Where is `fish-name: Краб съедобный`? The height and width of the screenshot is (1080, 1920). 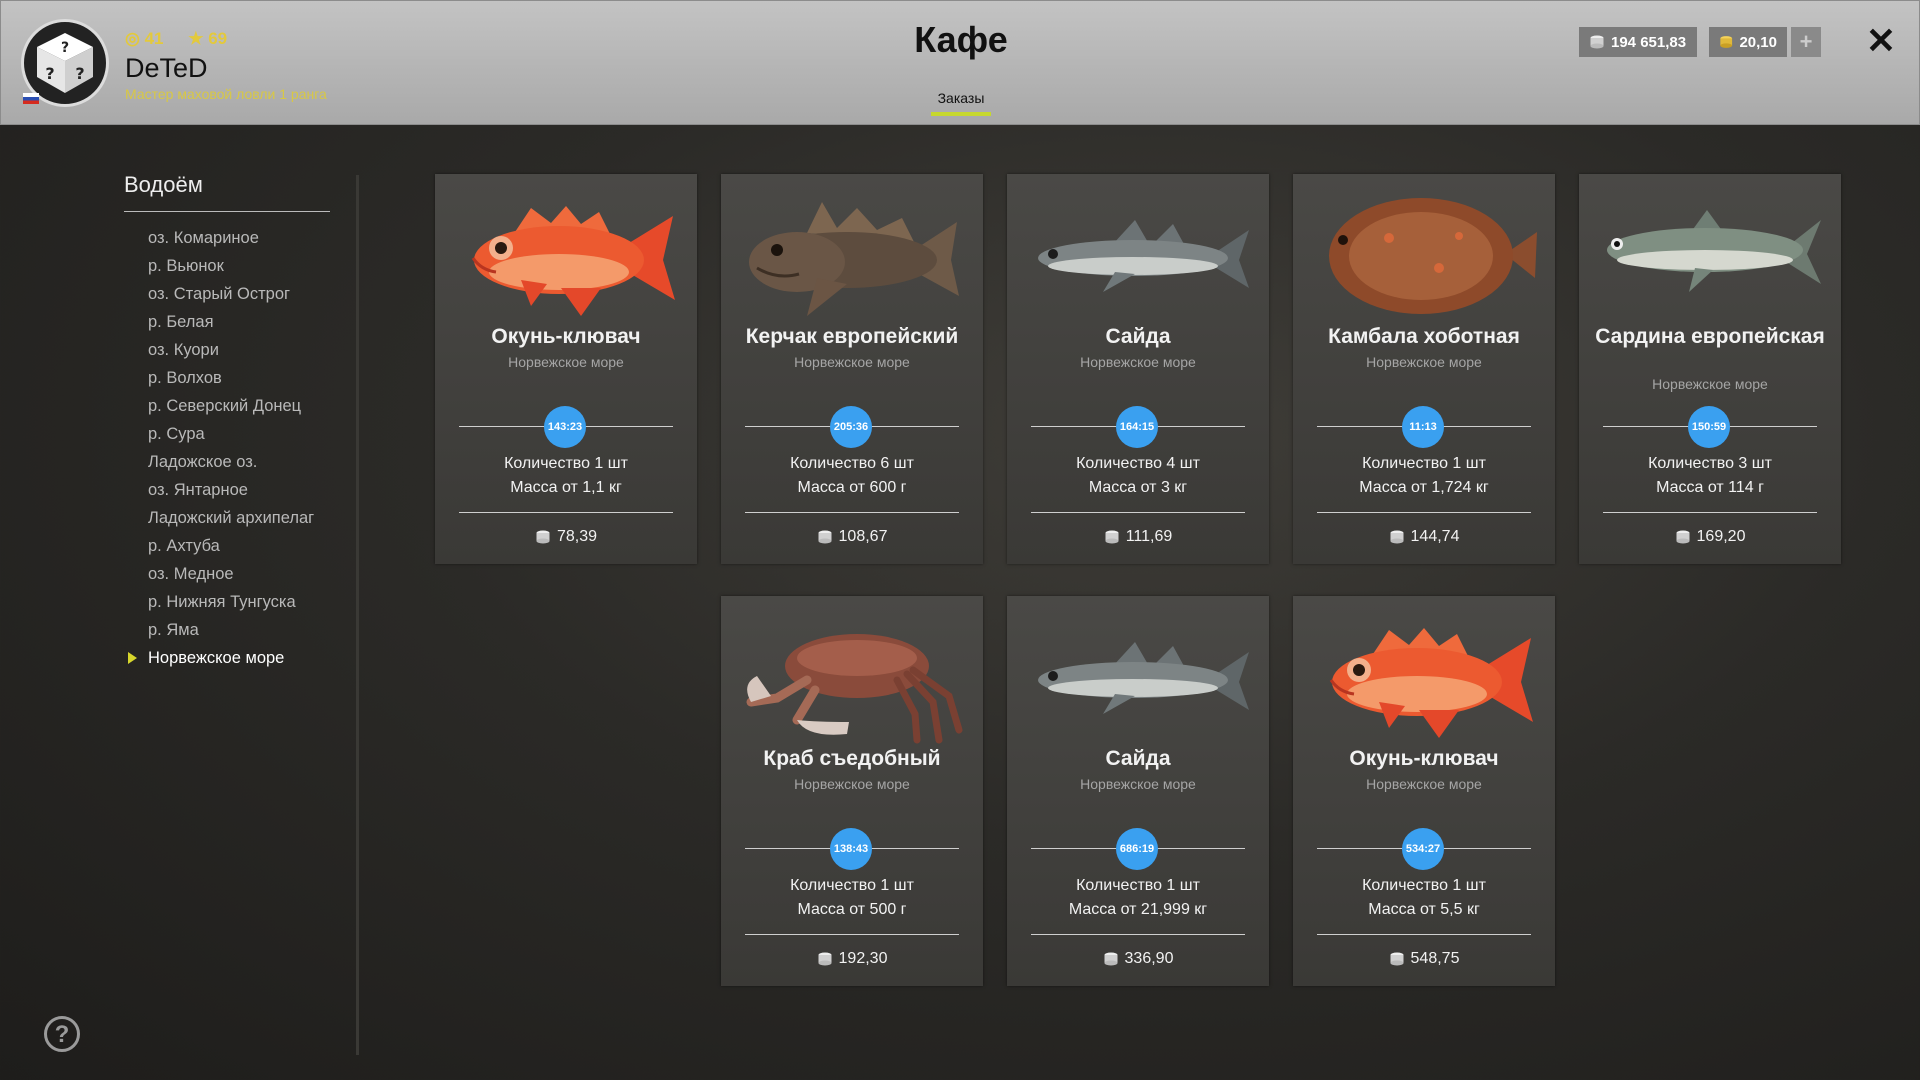
fish-name: Краб съедобный is located at coordinates (852, 758).